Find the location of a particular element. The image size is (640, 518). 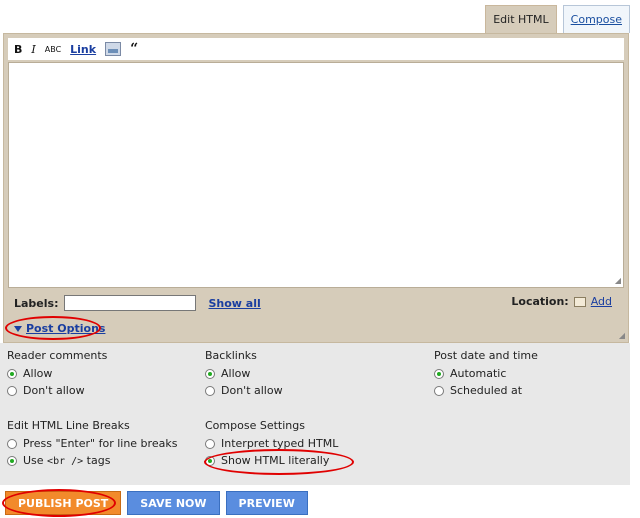

option-label: Automatic is located at coordinates (478, 373).